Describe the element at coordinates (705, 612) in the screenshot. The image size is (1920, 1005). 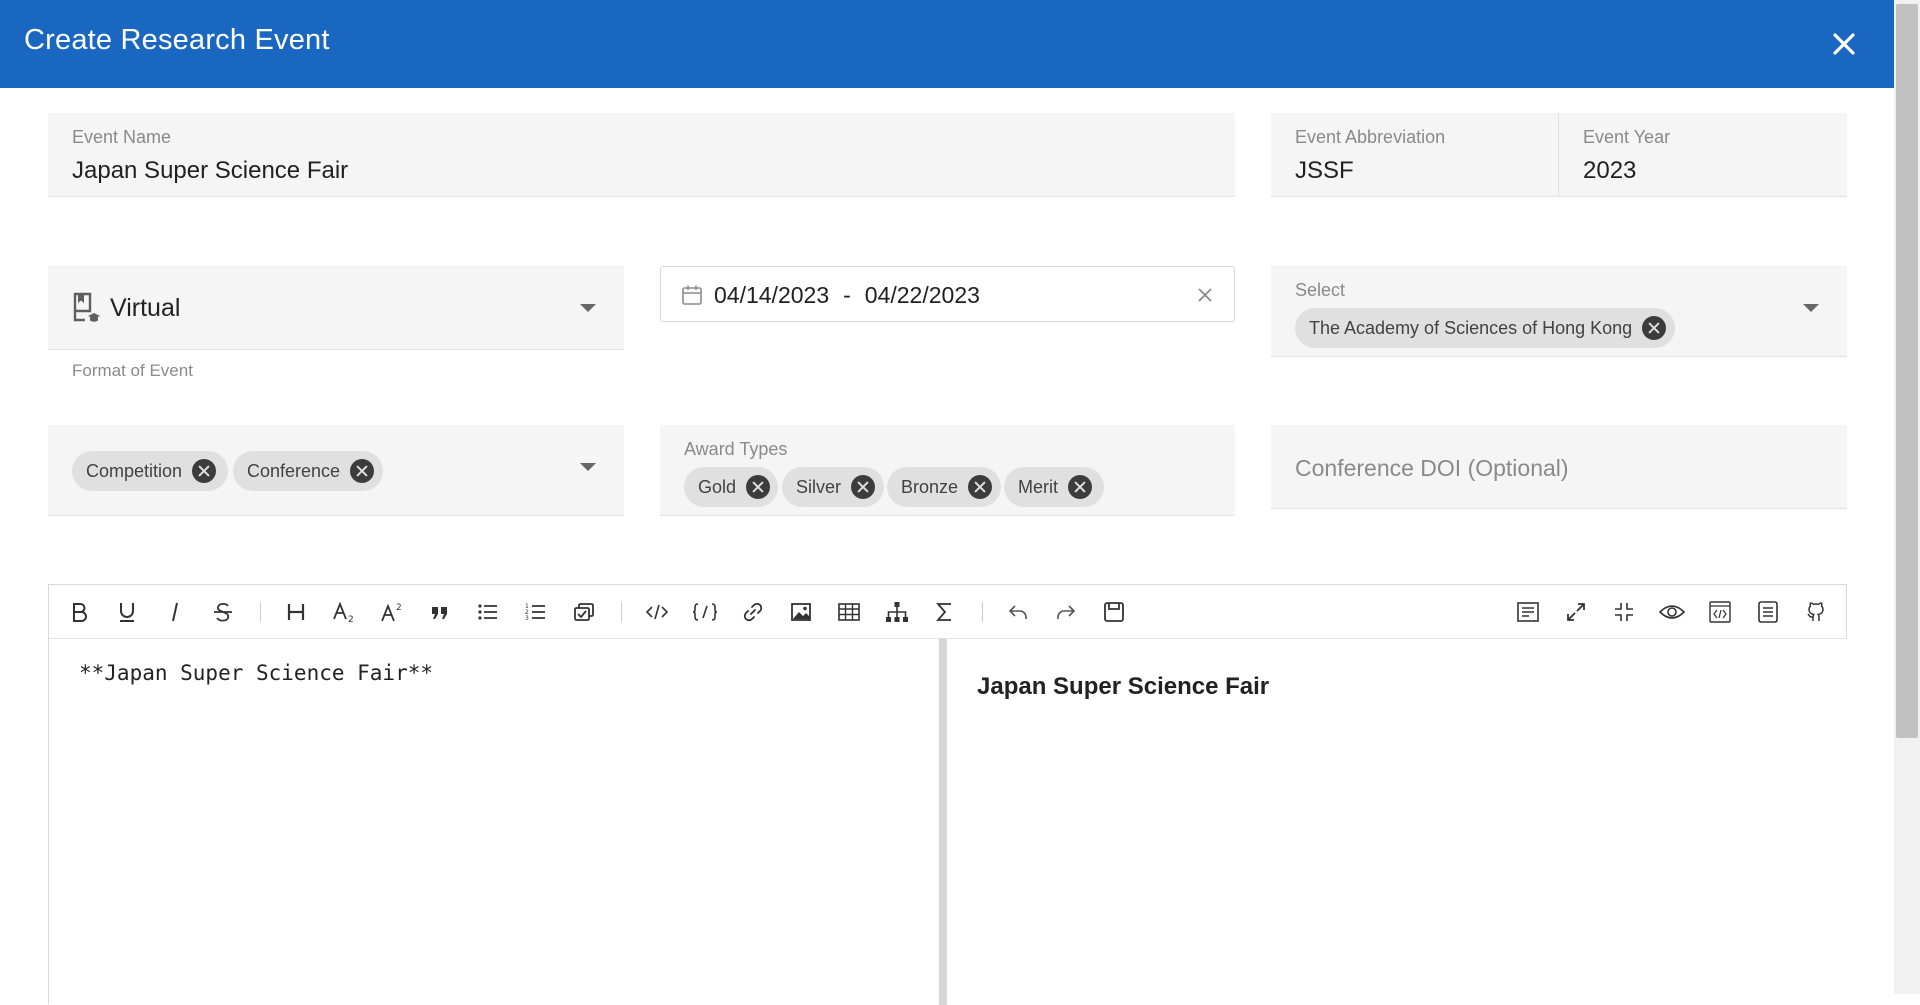
I see `code-block-button` at that location.